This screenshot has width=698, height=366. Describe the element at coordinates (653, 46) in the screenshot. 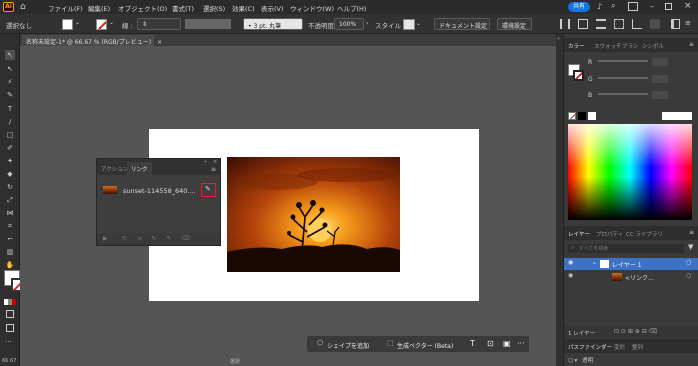

I see `tab-symbols: シンボル` at that location.